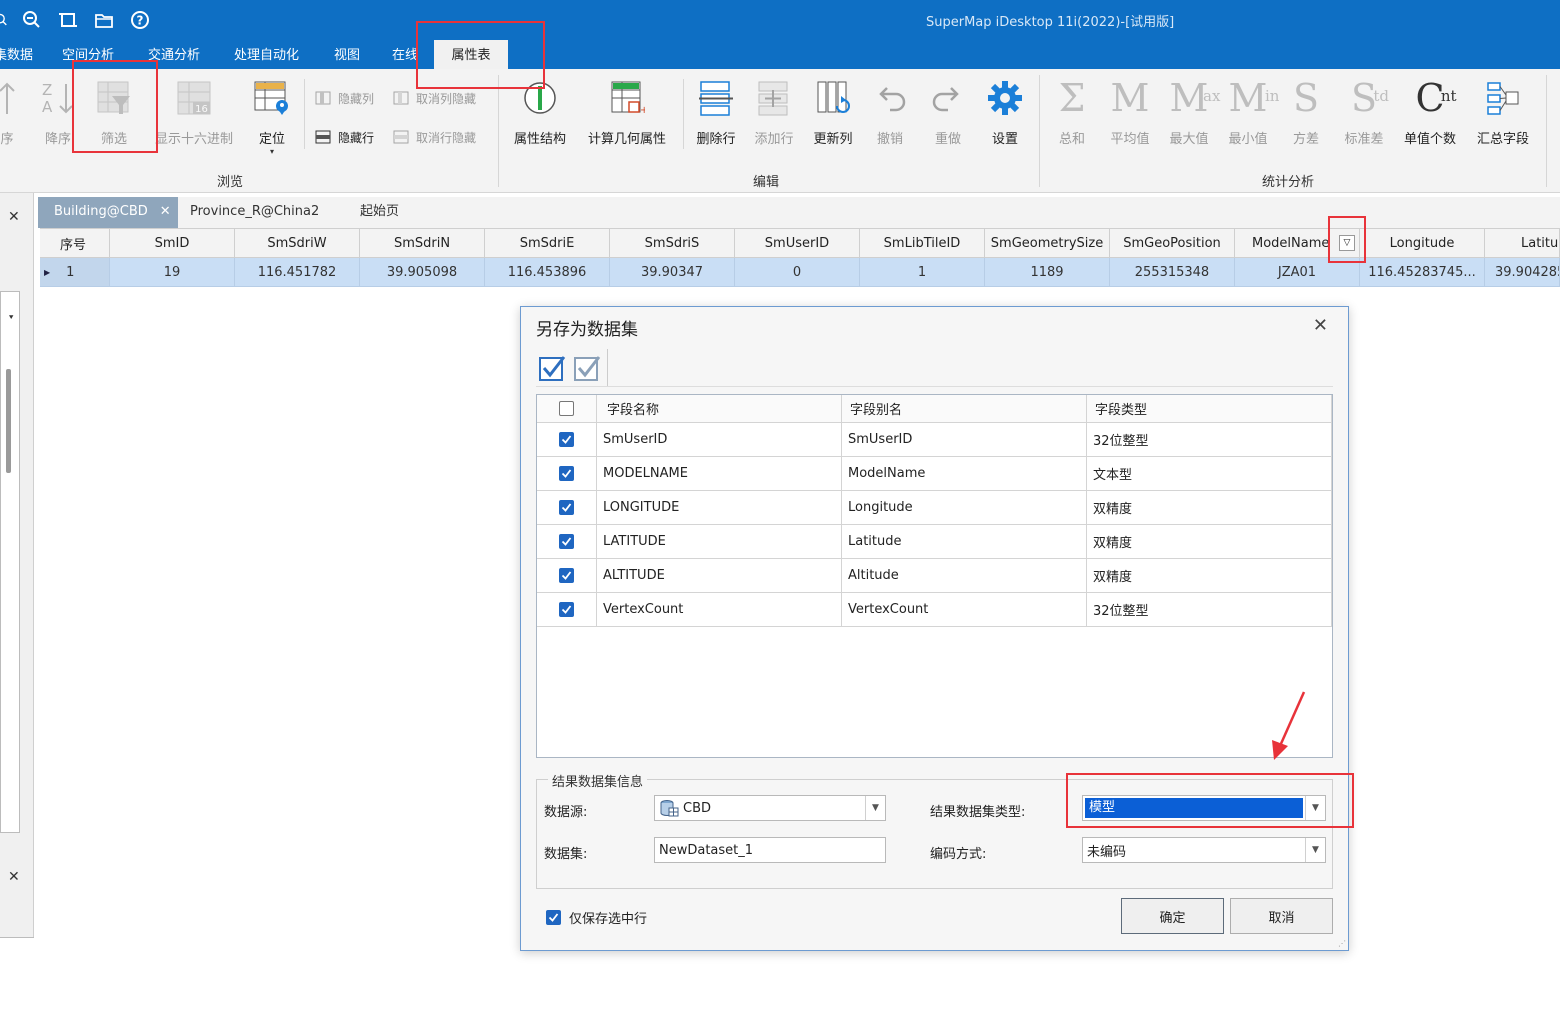 This screenshot has width=1560, height=1011. I want to click on list-item: SmUserID SmUserID 32位整型, so click(934, 440).